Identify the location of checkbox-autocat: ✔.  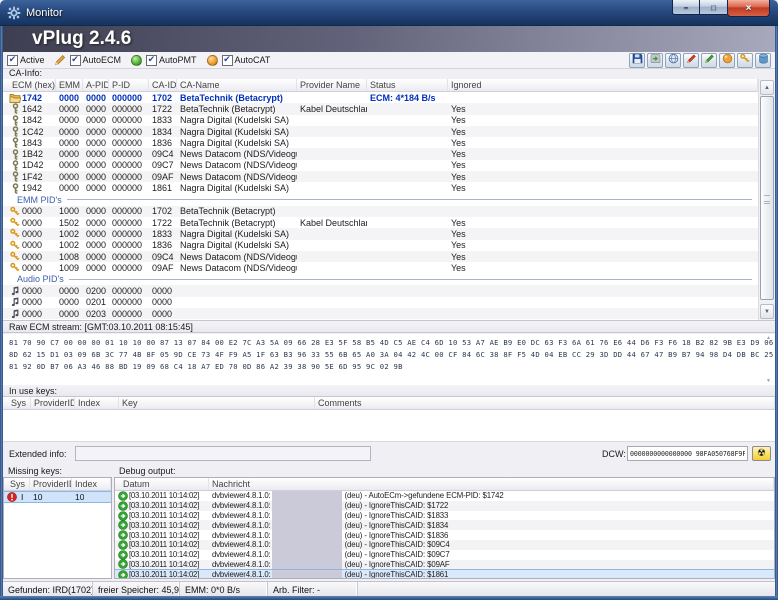
(227, 60).